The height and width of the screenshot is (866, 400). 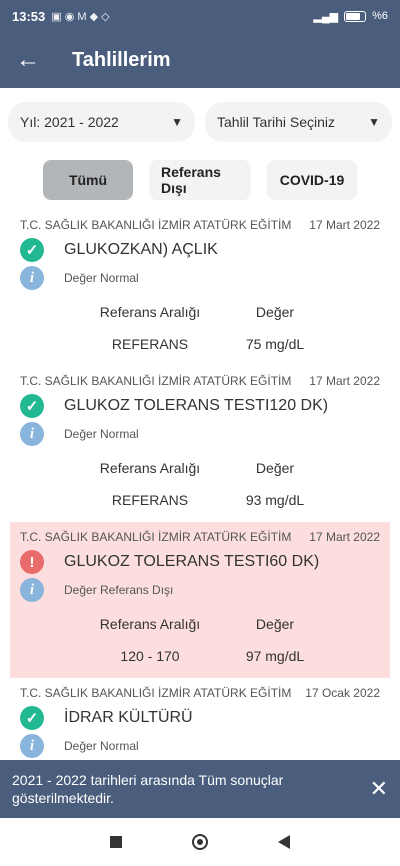 I want to click on warning-icon: !, so click(x=32, y=562).